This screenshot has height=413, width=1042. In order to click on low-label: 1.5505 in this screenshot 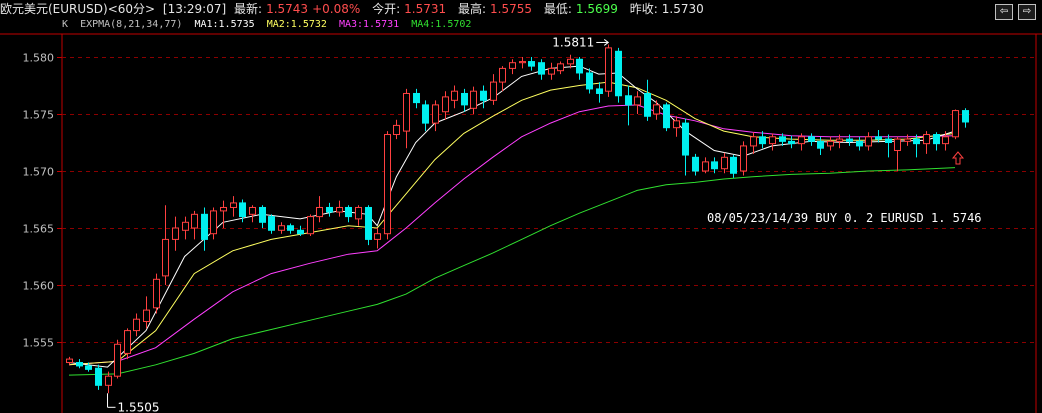, I will do `click(139, 406)`.